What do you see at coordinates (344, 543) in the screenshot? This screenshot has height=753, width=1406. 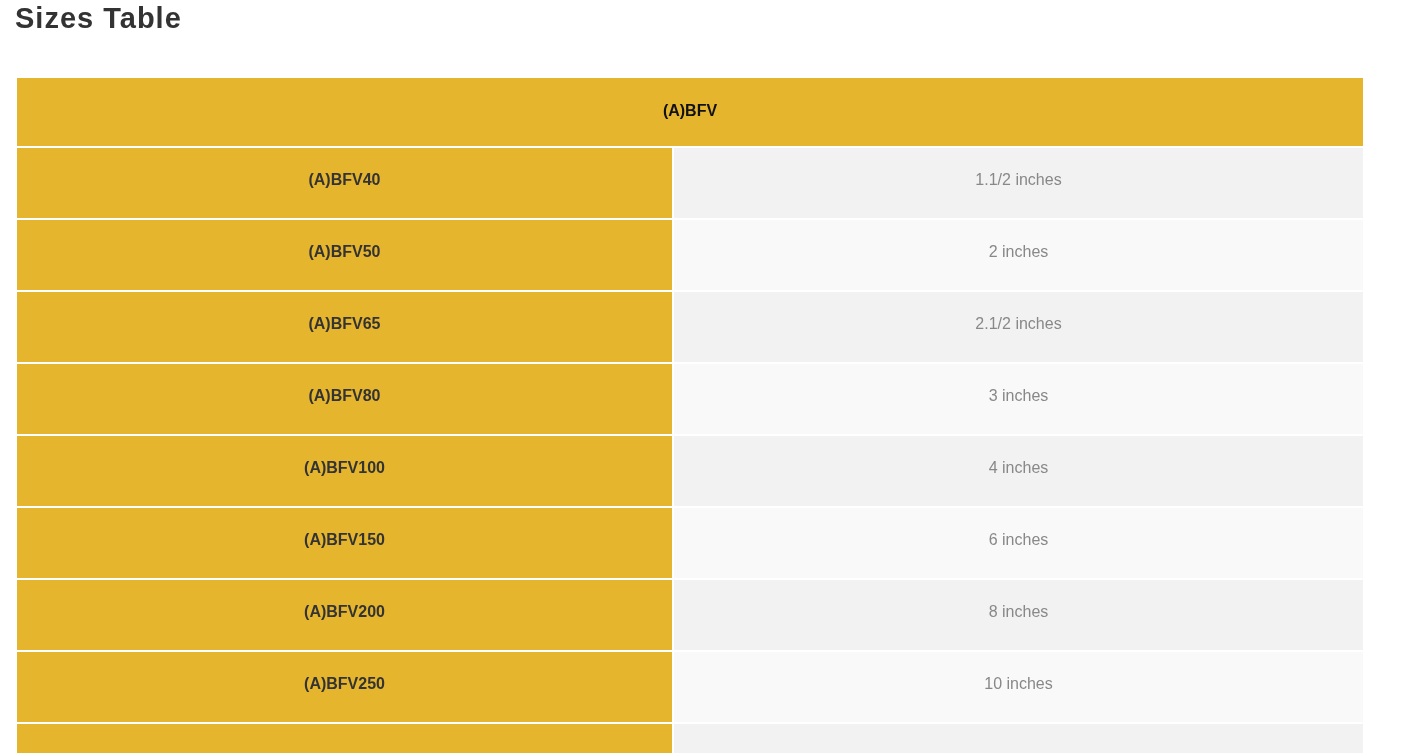 I see `table-cell: (A)BFV150` at bounding box center [344, 543].